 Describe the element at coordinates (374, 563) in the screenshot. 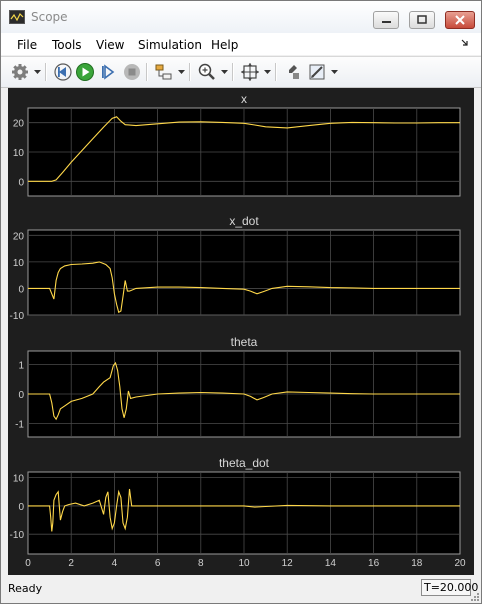

I see `x-tick-label: 16` at that location.